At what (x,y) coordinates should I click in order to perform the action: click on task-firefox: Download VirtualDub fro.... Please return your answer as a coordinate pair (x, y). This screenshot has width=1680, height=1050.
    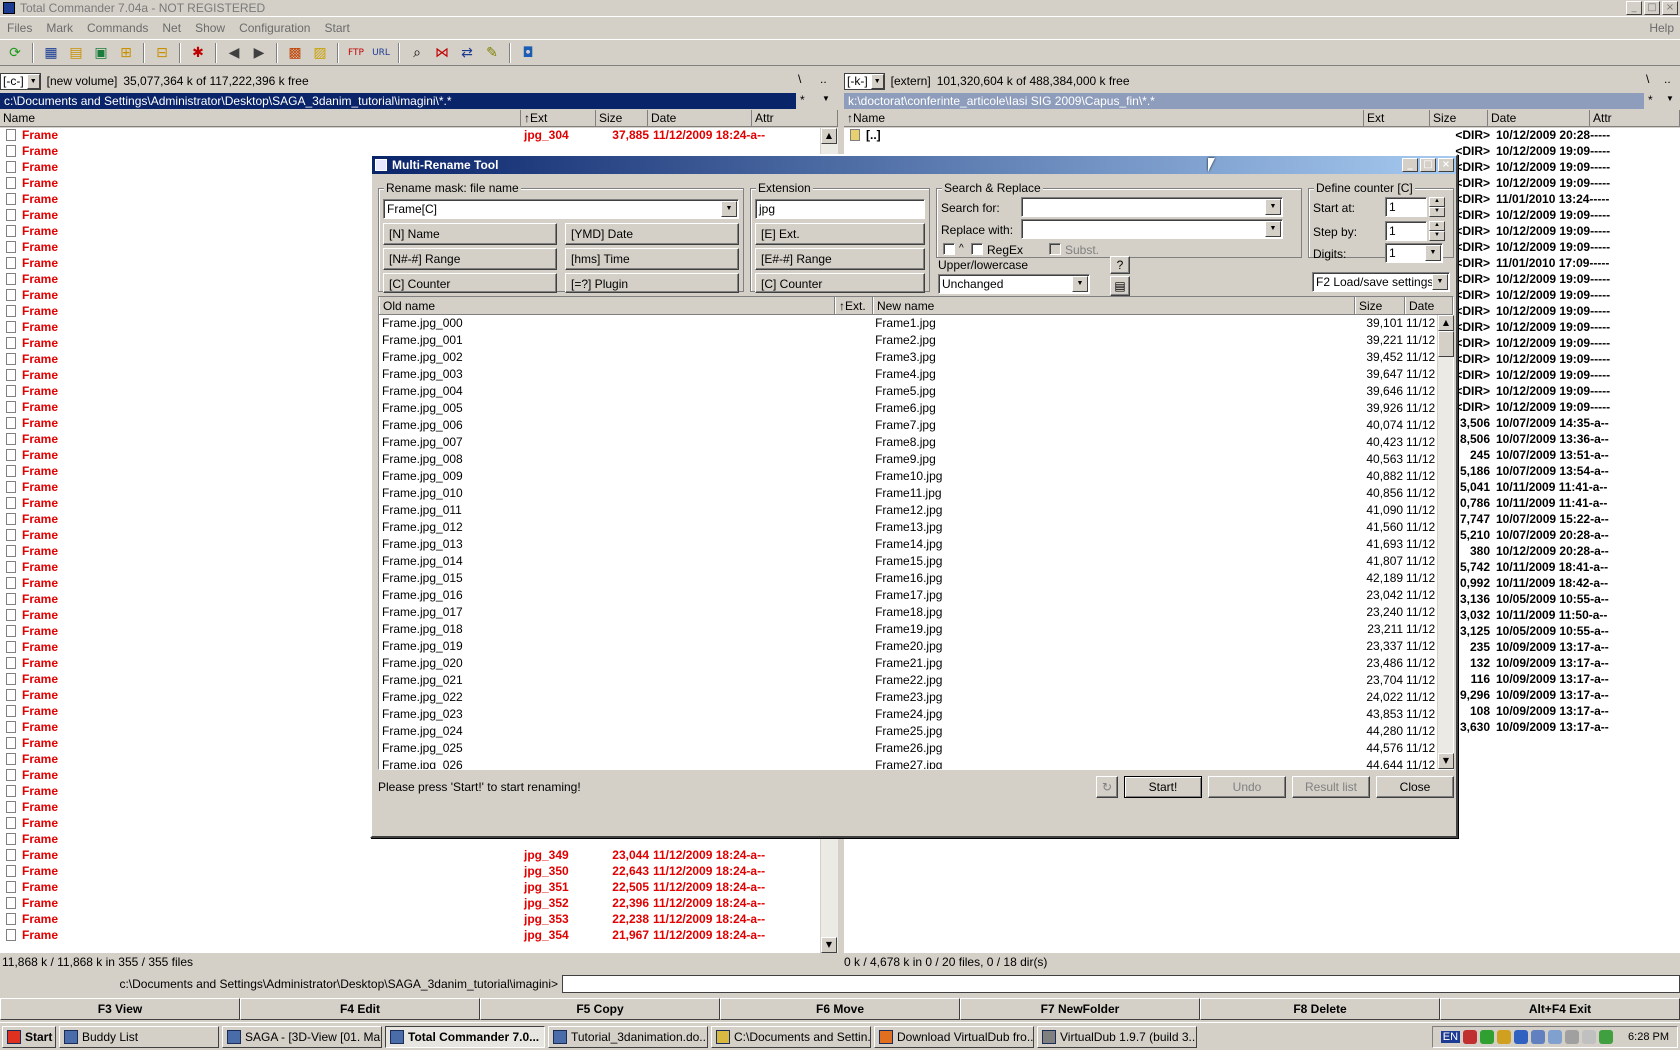
    Looking at the image, I should click on (954, 1036).